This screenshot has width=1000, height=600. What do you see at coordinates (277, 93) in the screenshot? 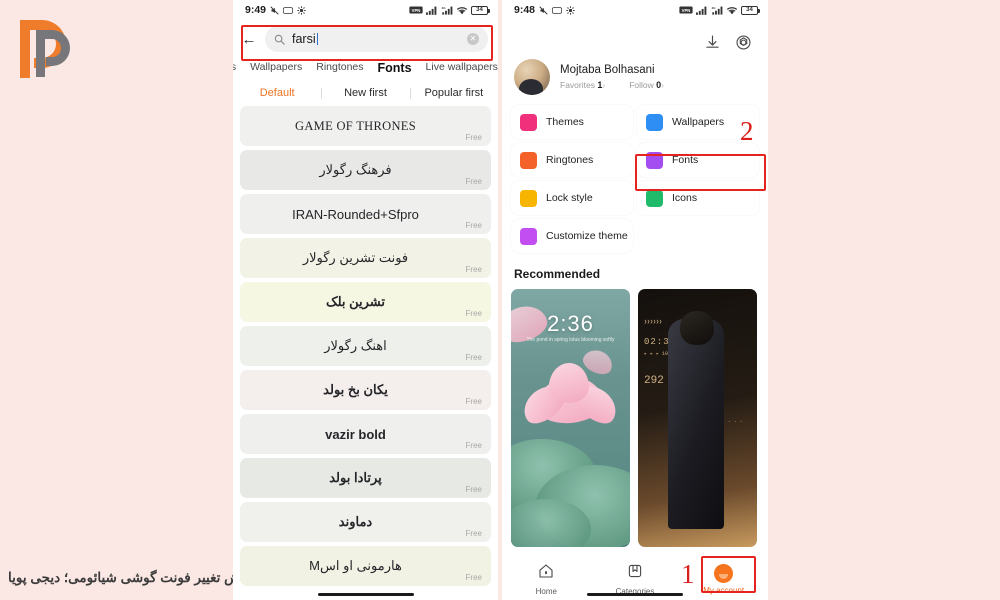
I see `sort-default: Default` at bounding box center [277, 93].